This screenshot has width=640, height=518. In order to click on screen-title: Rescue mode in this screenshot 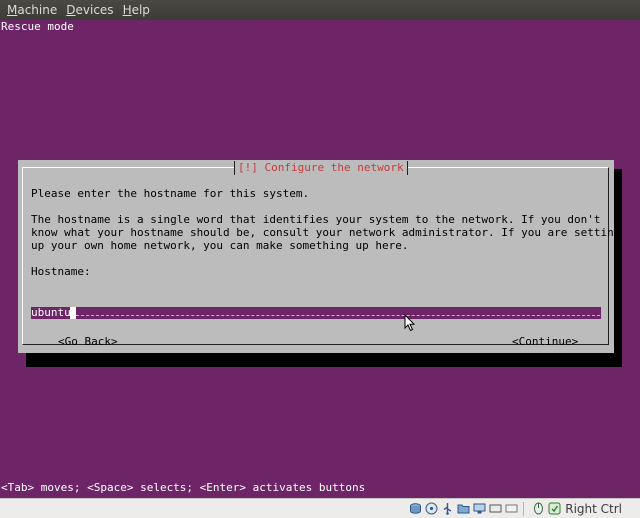, I will do `click(37, 26)`.